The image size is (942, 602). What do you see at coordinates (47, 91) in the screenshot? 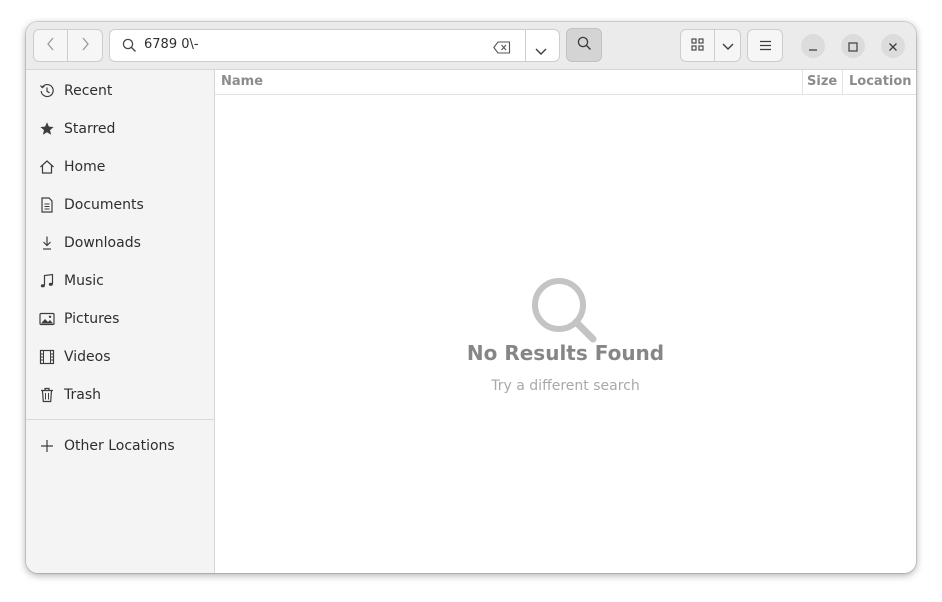
I see `clock-icon` at bounding box center [47, 91].